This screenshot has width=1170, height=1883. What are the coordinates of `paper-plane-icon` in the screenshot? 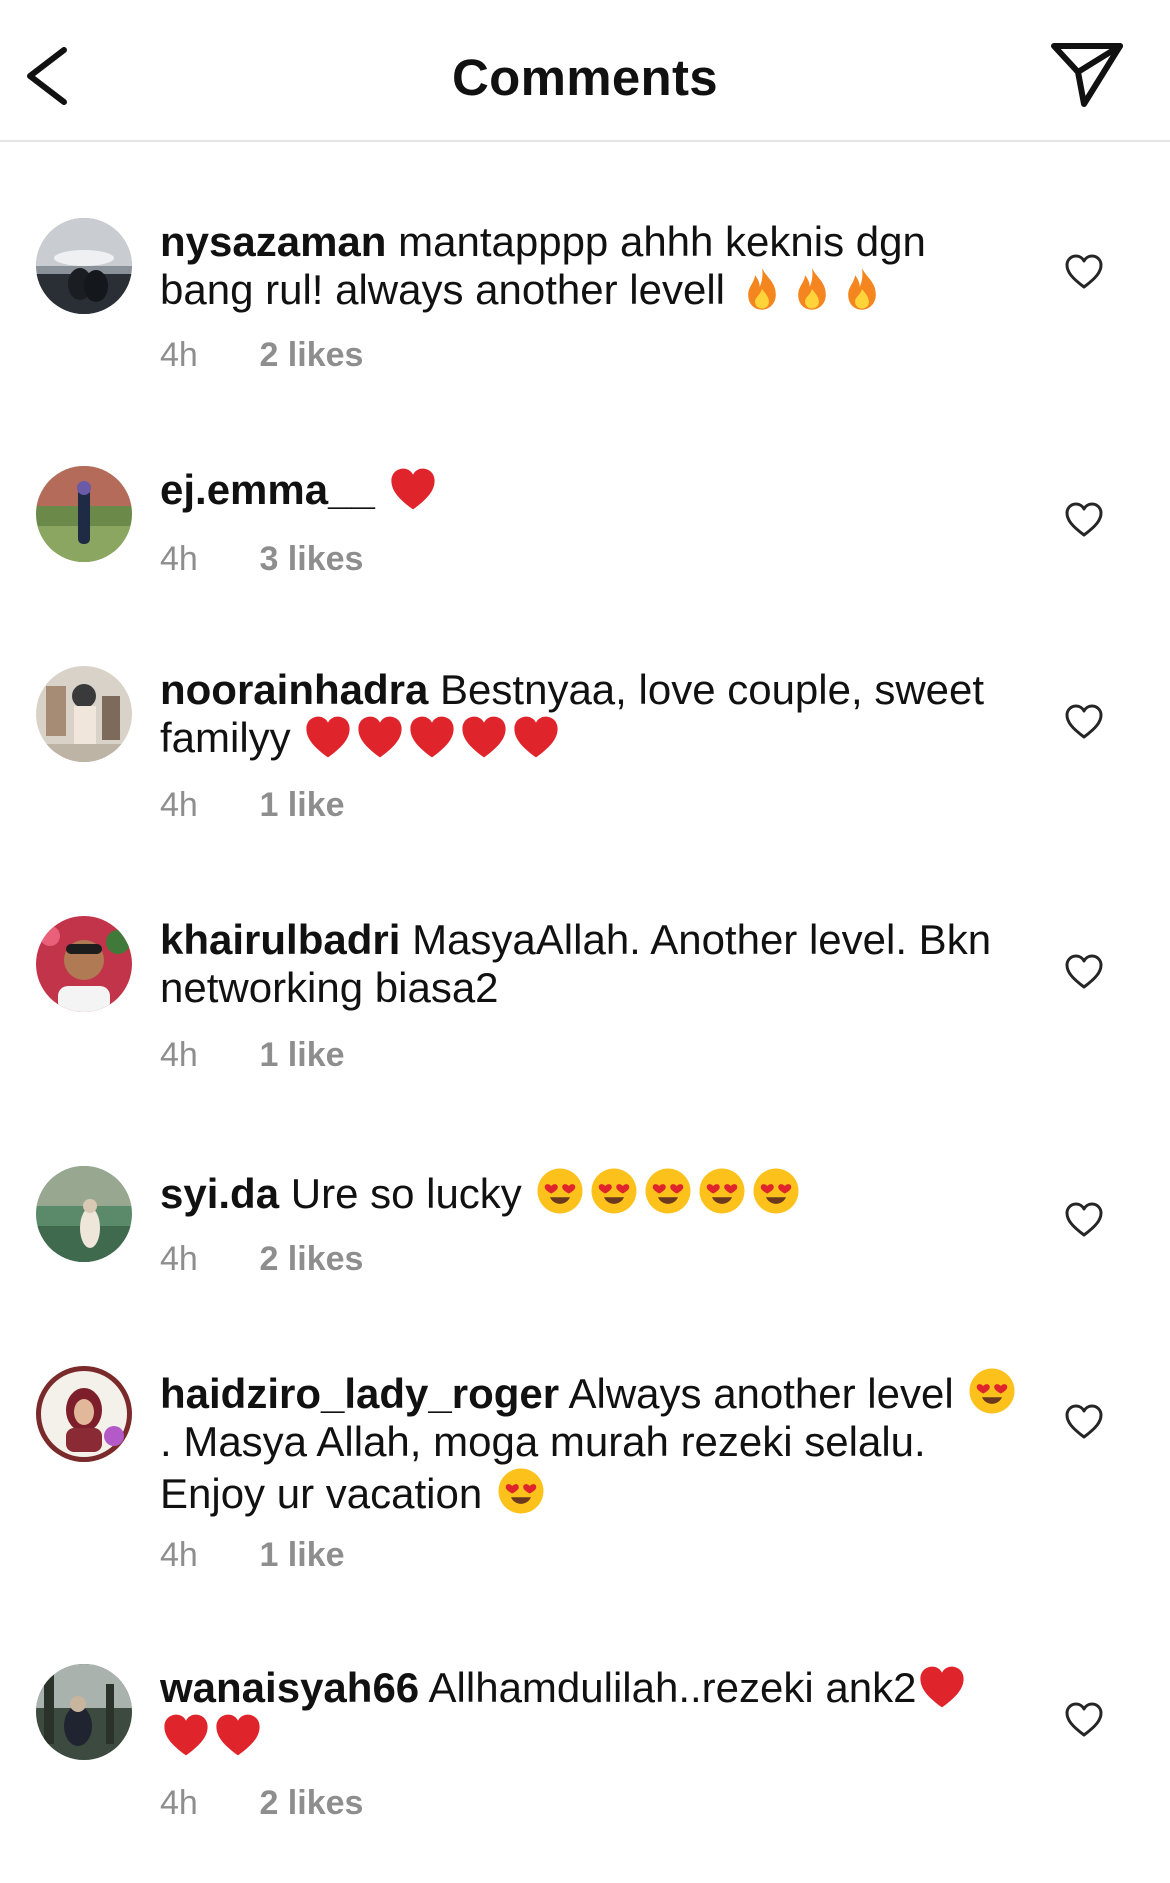 It's located at (1087, 75).